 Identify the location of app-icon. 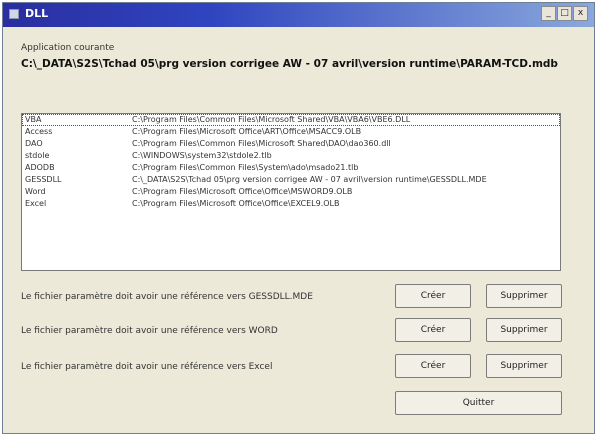
(14, 14).